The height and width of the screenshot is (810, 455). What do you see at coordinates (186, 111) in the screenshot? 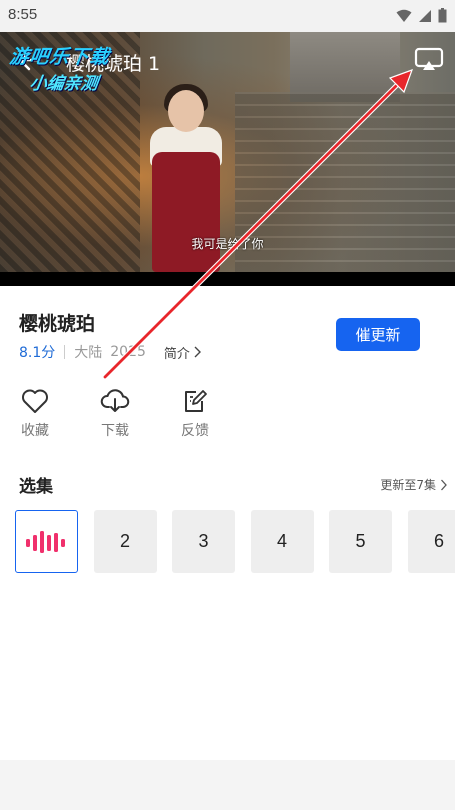
I see `video-girl-head` at bounding box center [186, 111].